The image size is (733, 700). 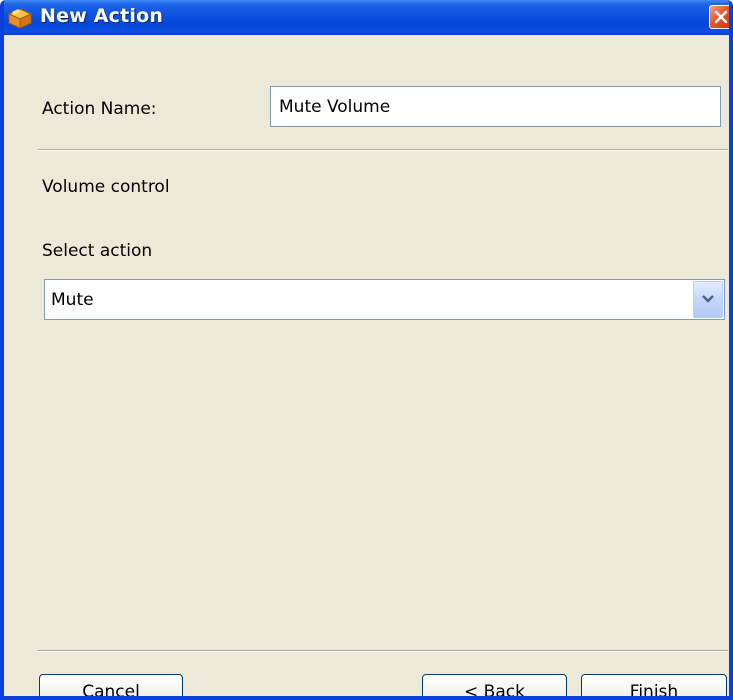 I want to click on dropdown-button, so click(x=708, y=299).